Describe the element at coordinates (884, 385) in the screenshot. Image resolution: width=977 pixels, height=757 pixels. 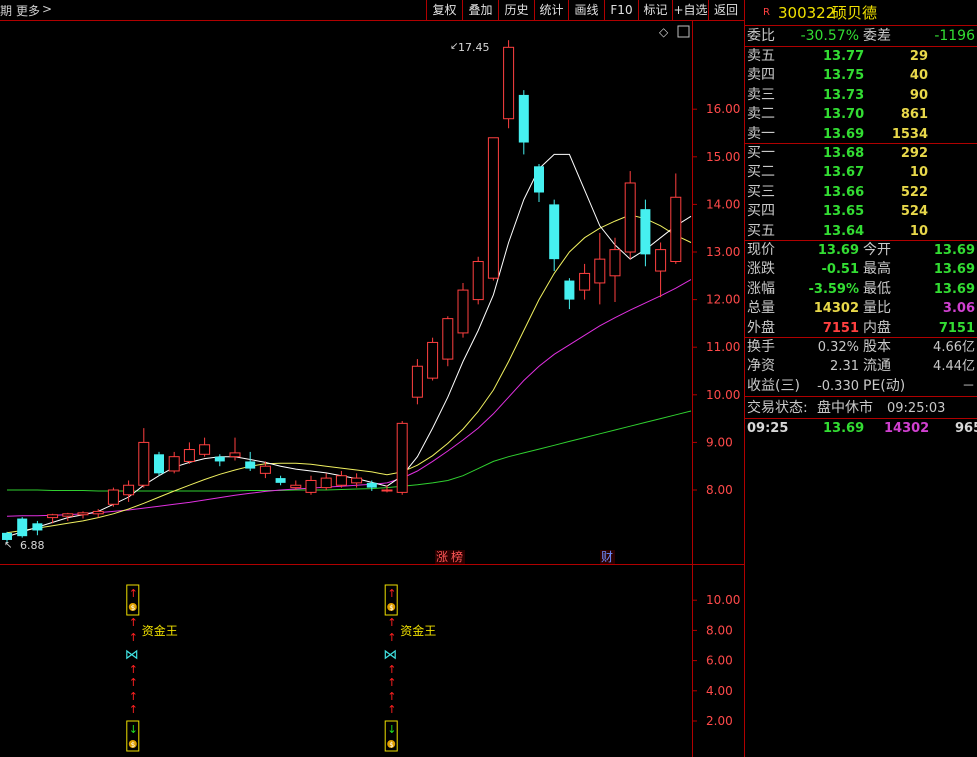
I see `fundamental-label: PE(动)` at that location.